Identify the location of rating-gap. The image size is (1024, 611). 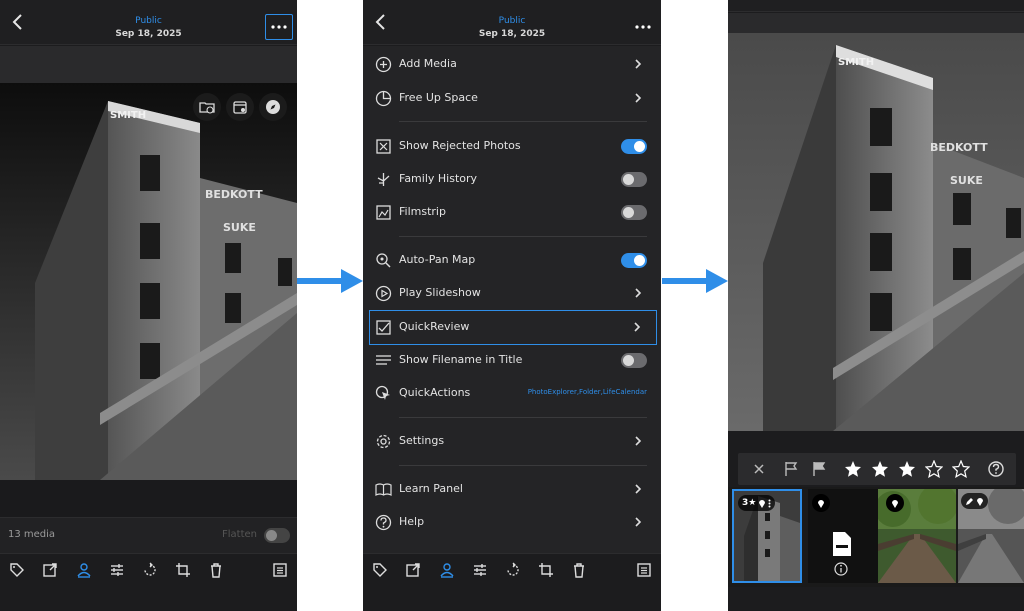
(876, 442).